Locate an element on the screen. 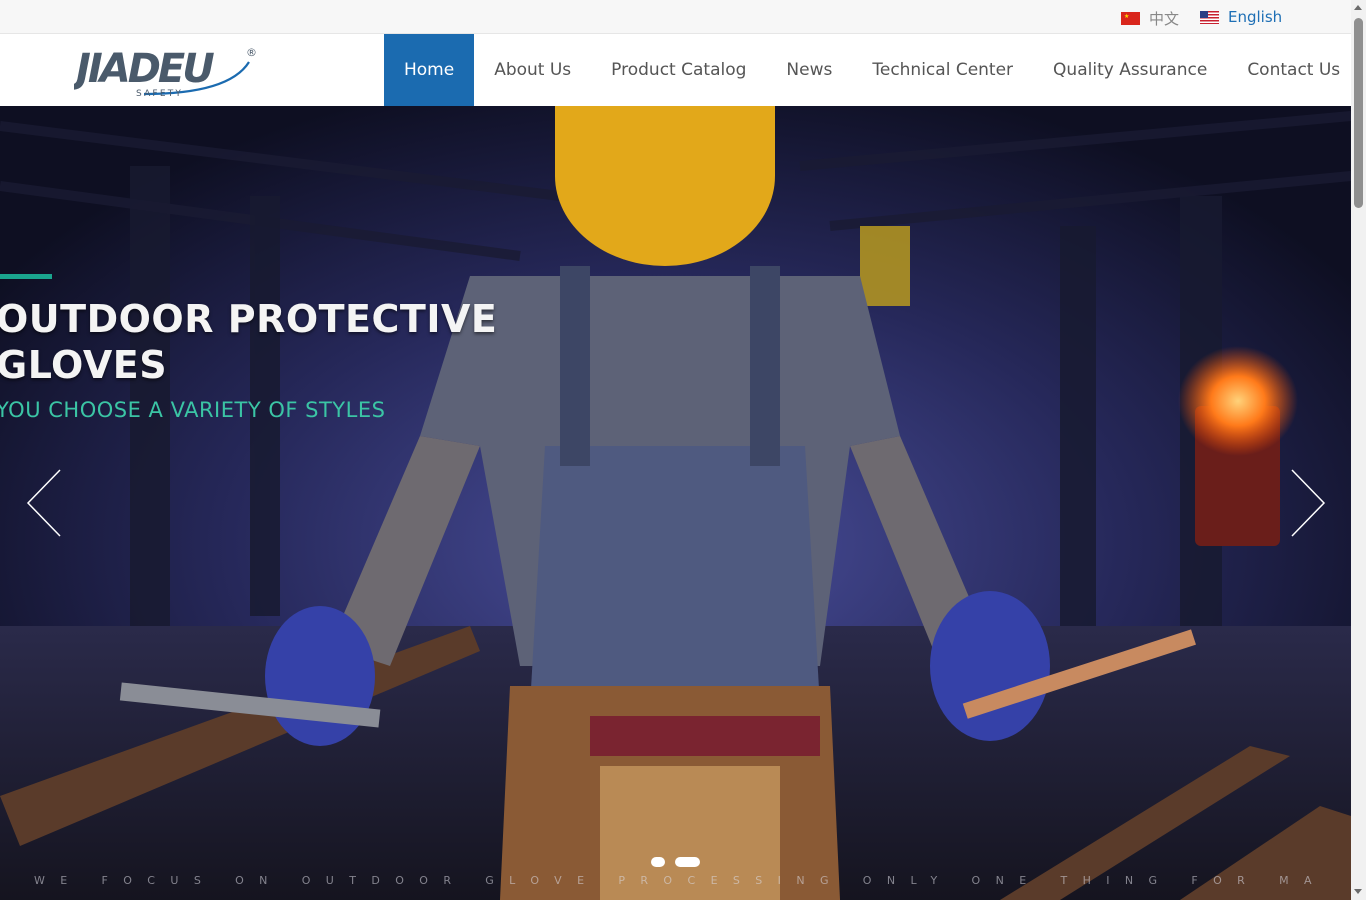 The height and width of the screenshot is (900, 1366). china-flag-icon: ★ is located at coordinates (1130, 18).